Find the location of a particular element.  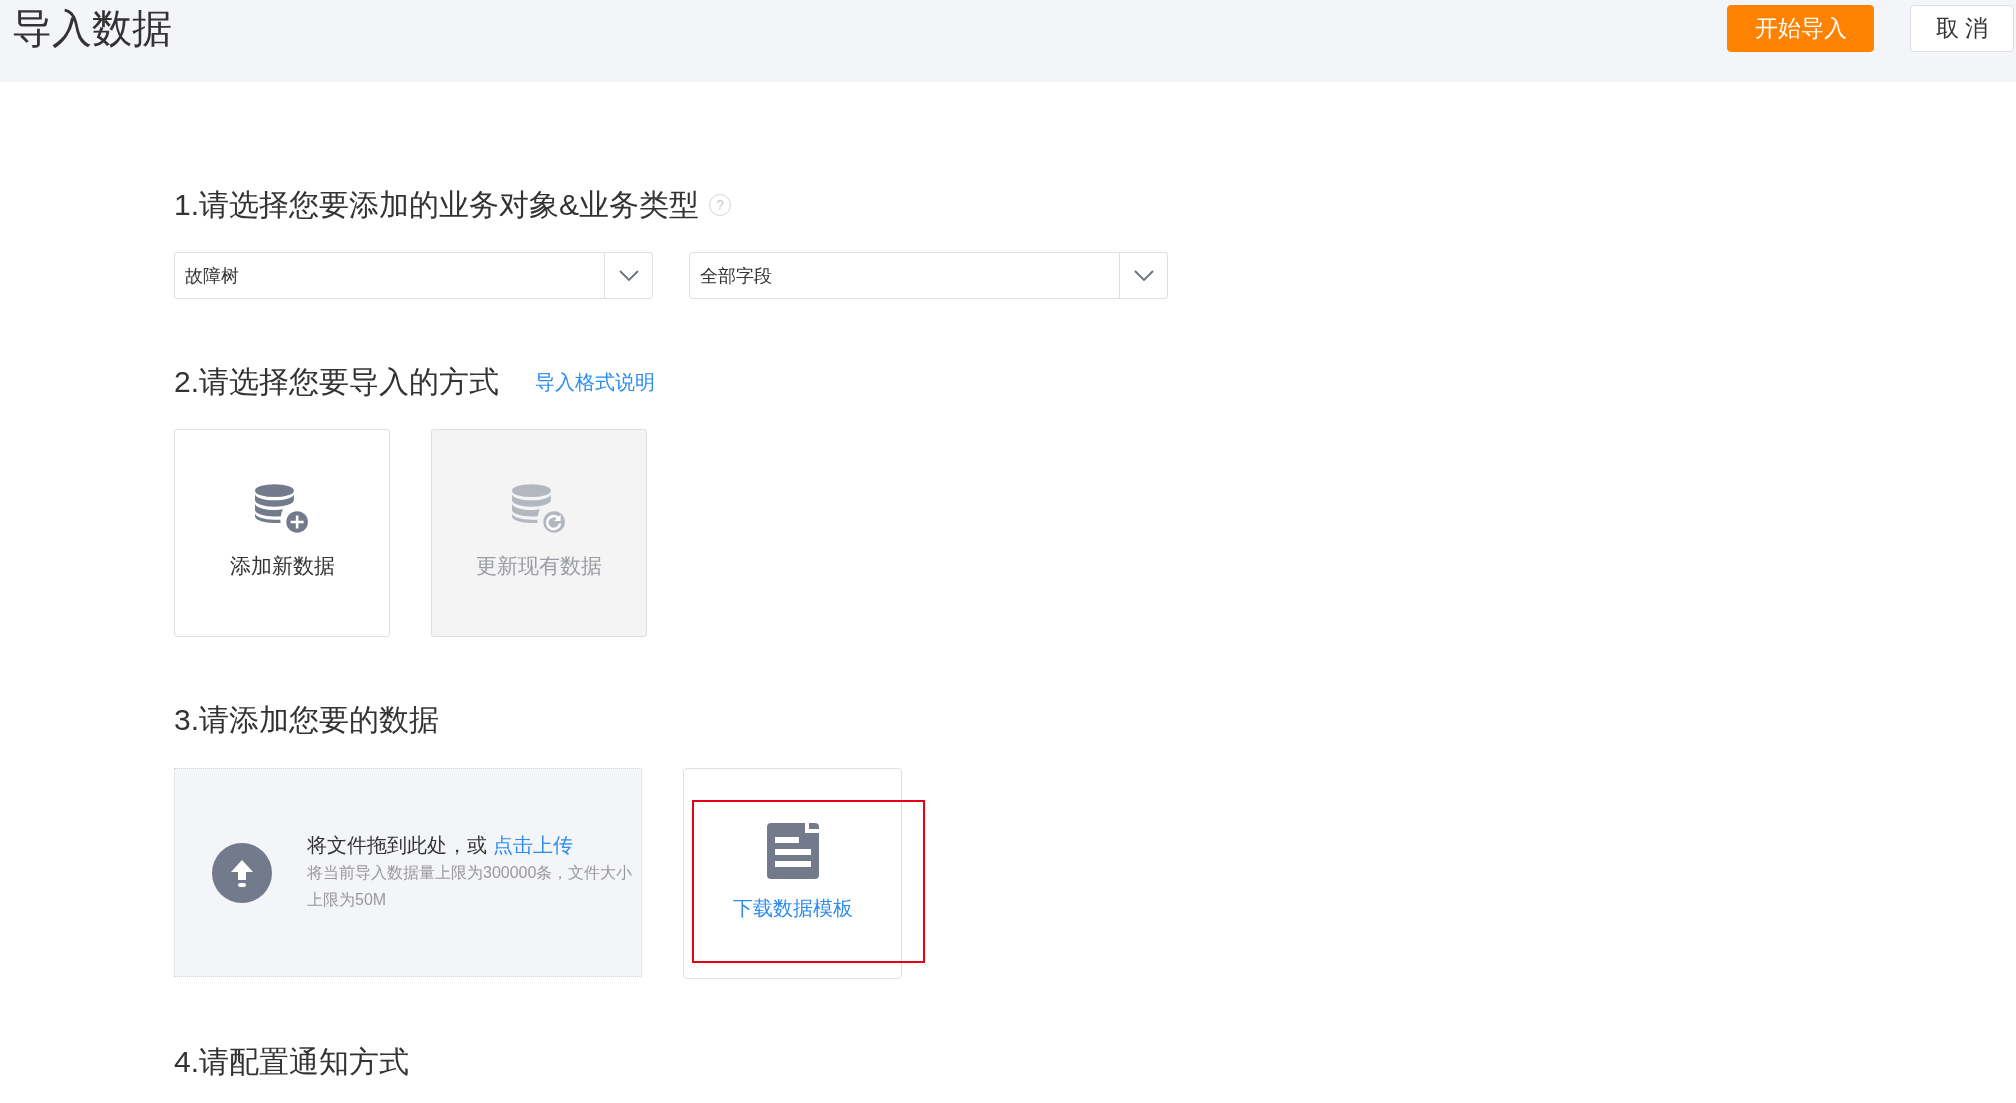

dropdown-value: 故障树 is located at coordinates (212, 276).